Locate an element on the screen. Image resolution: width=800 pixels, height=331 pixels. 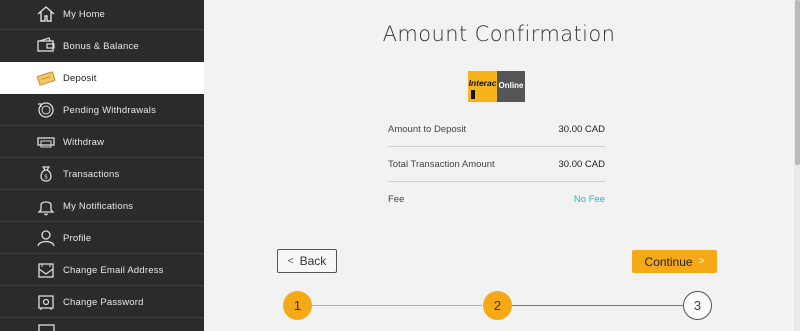
continue-button: Continue > is located at coordinates (674, 261).